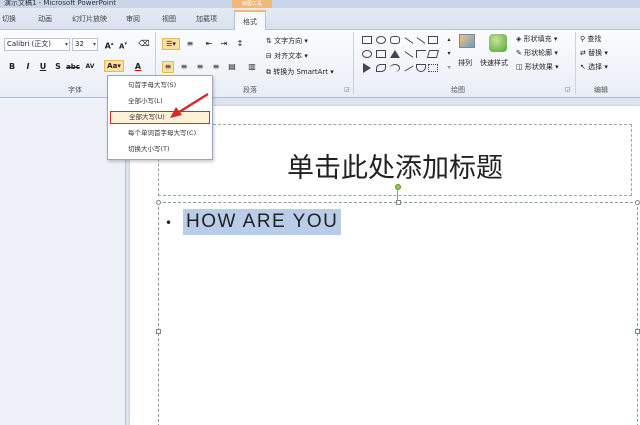  I want to click on strikethrough-icon: abc, so click(73, 67).